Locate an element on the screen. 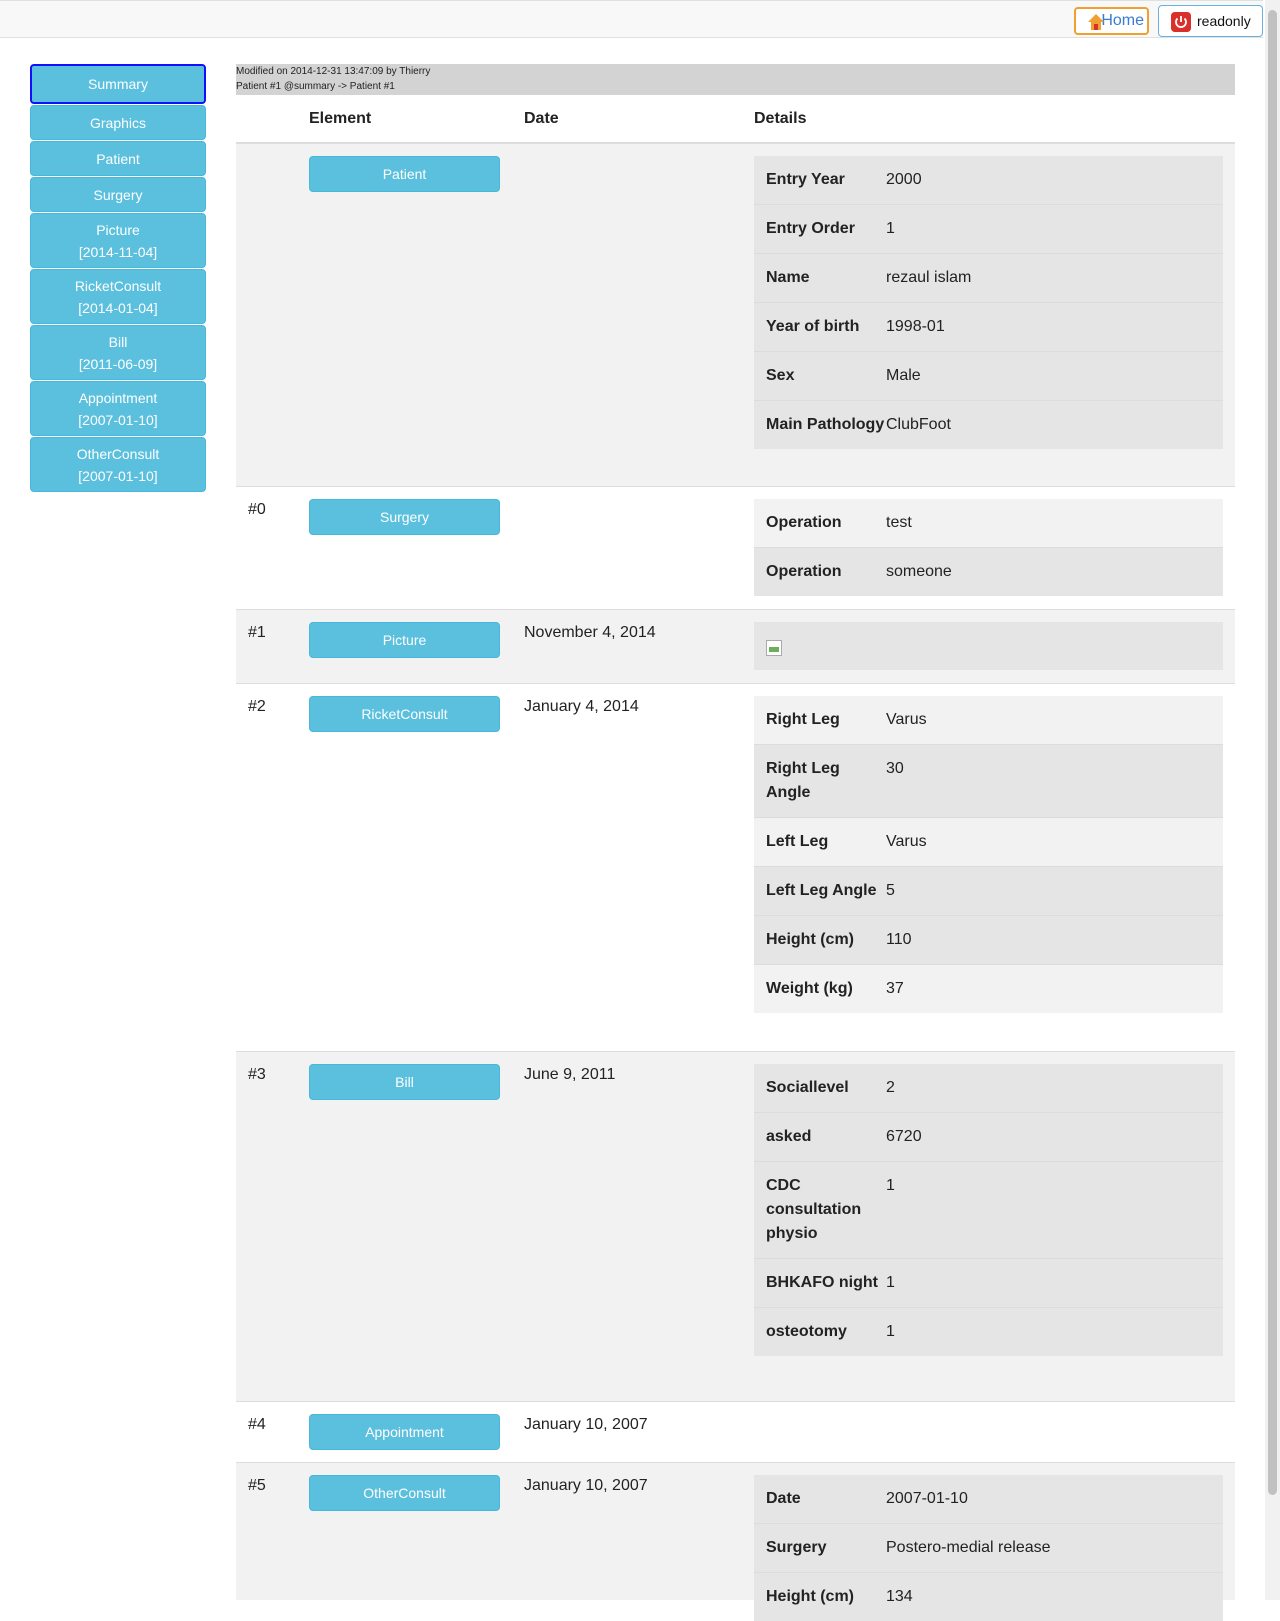  element-button-bill: Bill is located at coordinates (404, 1082).